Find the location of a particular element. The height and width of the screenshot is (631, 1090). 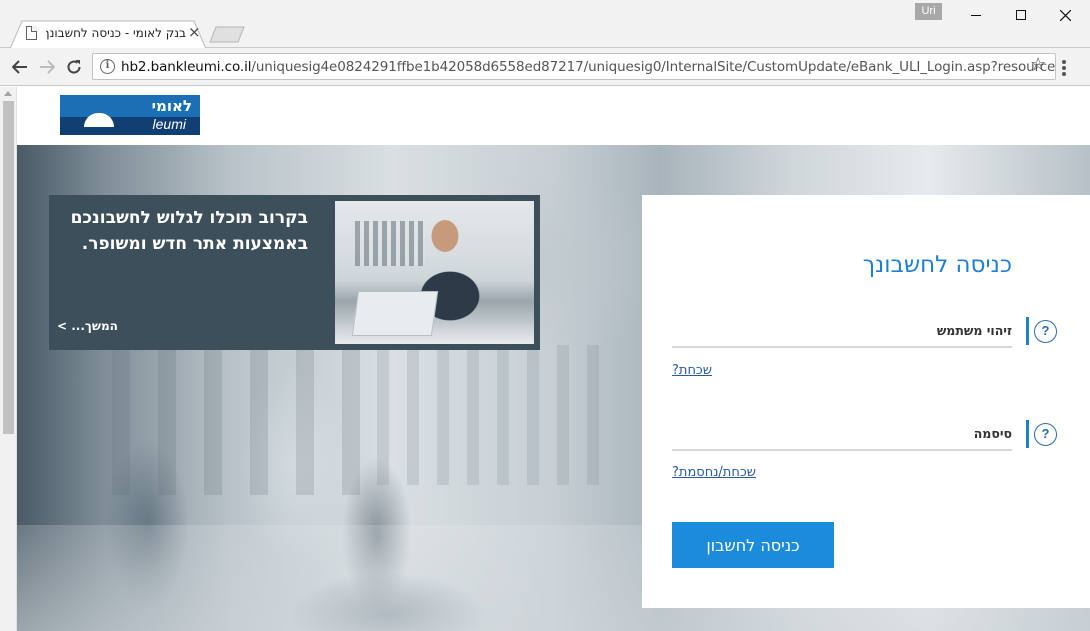

username-help-icon: ? is located at coordinates (1045, 331).